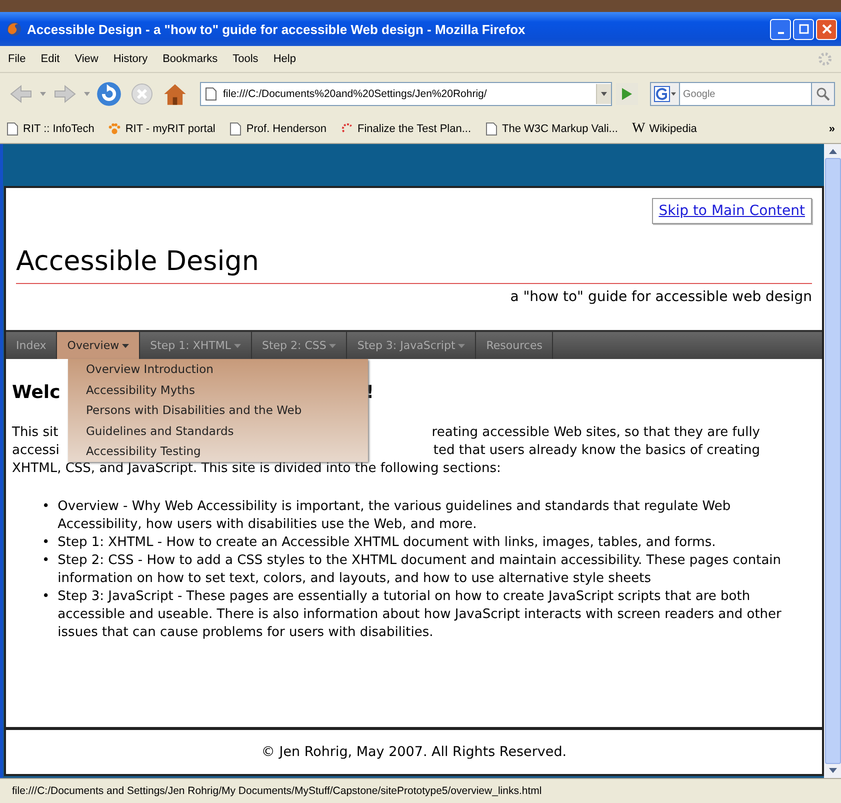  Describe the element at coordinates (276, 29) in the screenshot. I see `window-title: Accessible Design - a "how to" guide for accessible Web design - Mozilla Firefox` at that location.